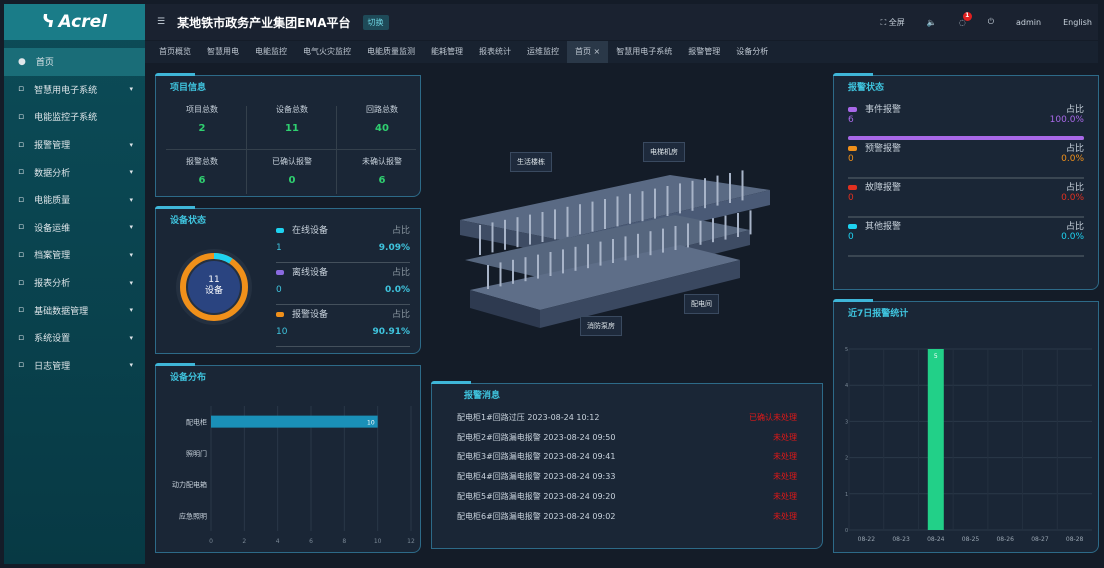  Describe the element at coordinates (22, 61) in the screenshot. I see `home-icon: ●` at that location.